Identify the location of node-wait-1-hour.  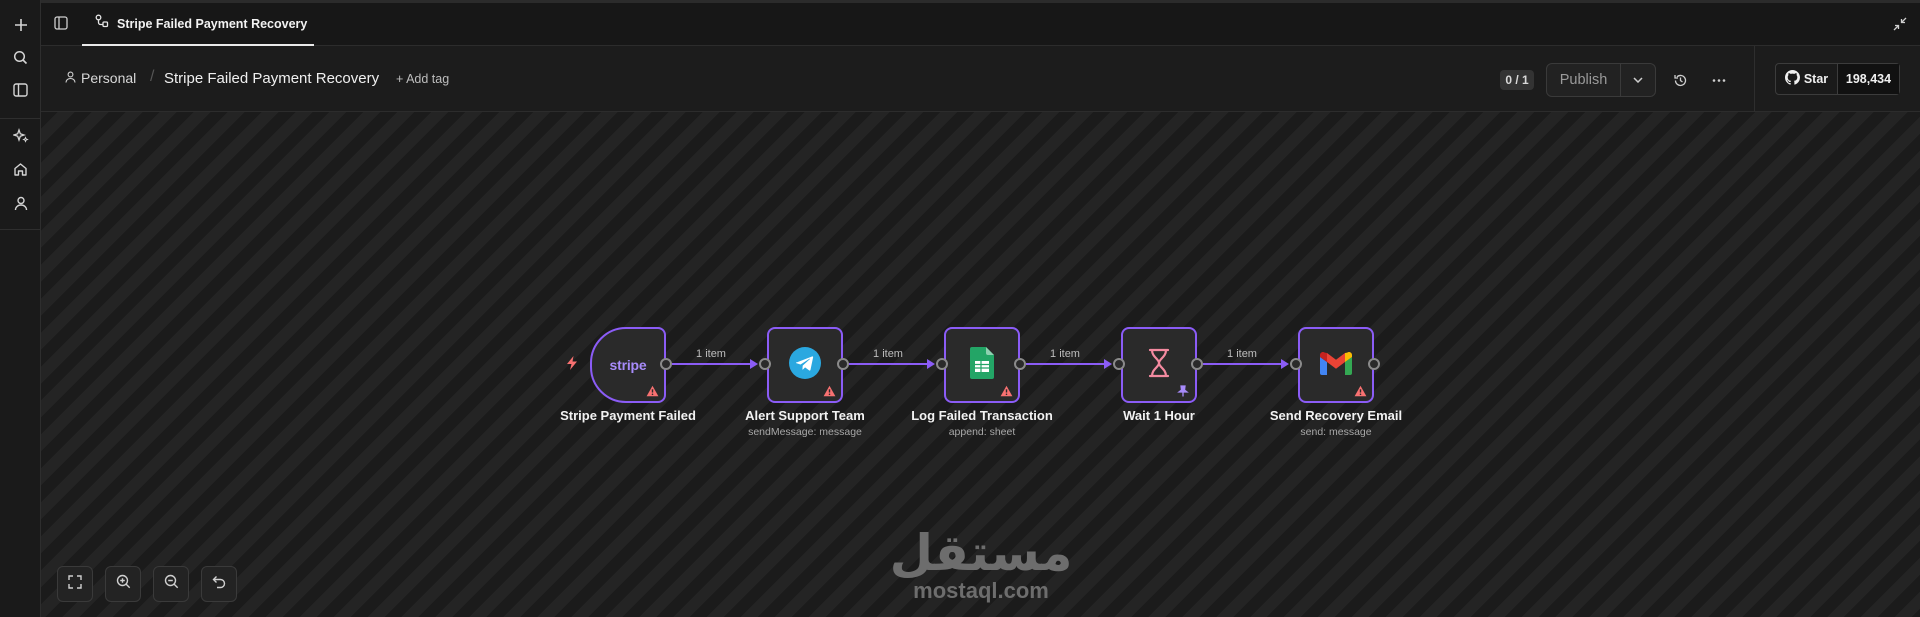
(1159, 365).